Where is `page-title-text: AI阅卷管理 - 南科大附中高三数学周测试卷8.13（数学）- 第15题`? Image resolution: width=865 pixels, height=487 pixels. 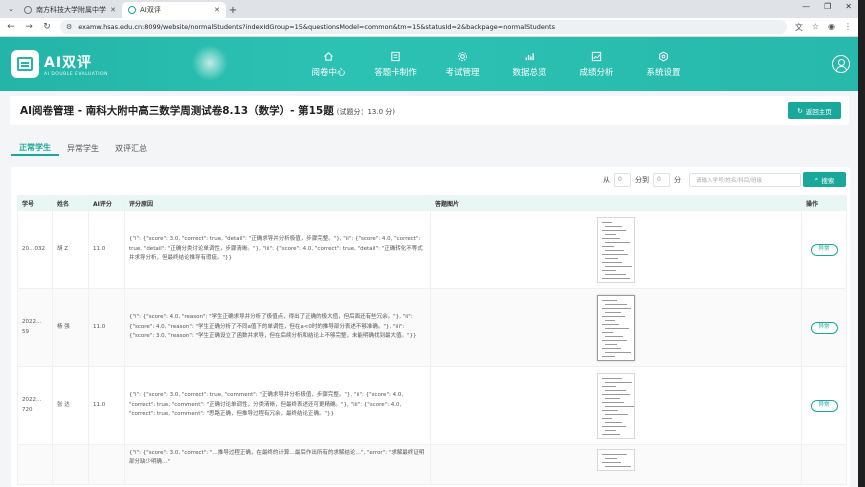
page-title-text: AI阅卷管理 - 南科大附中高三数学周测试卷8.13（数学）- 第15题 is located at coordinates (177, 111).